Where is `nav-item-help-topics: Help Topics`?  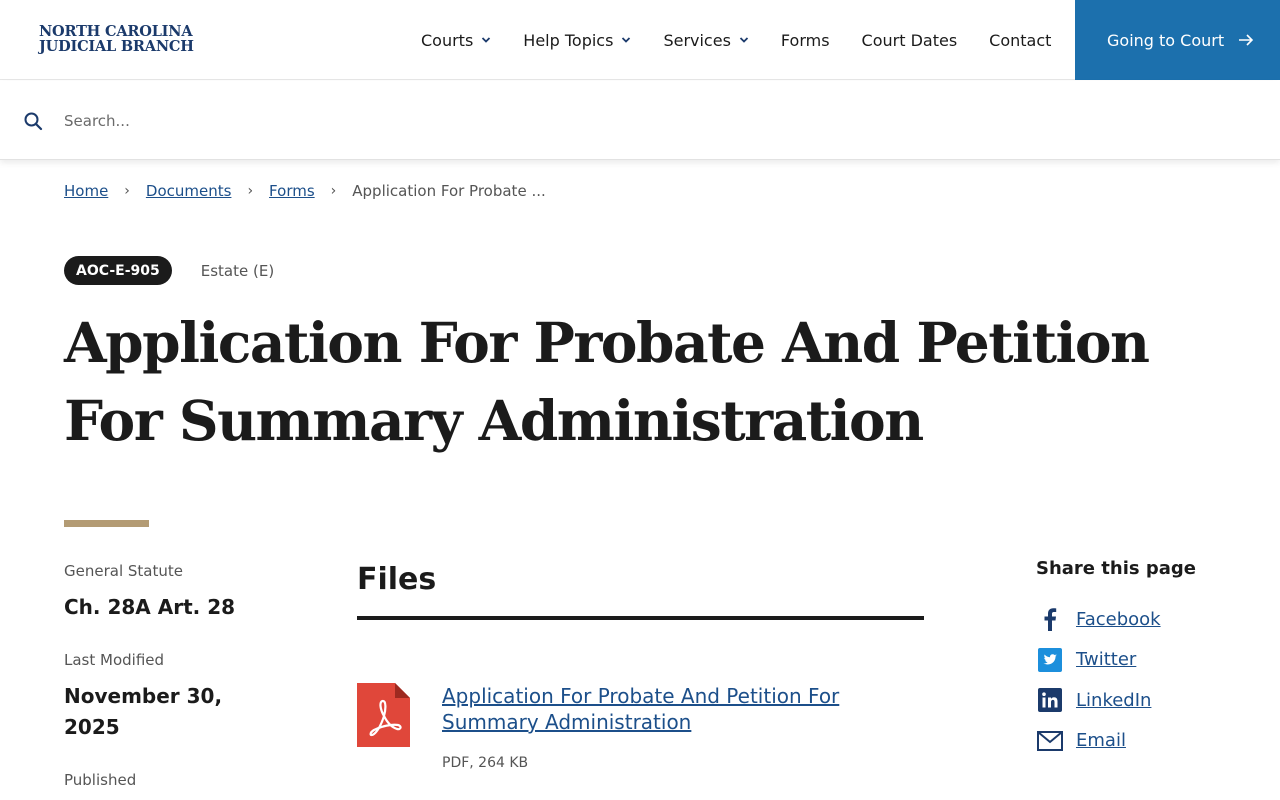 nav-item-help-topics: Help Topics is located at coordinates (577, 40).